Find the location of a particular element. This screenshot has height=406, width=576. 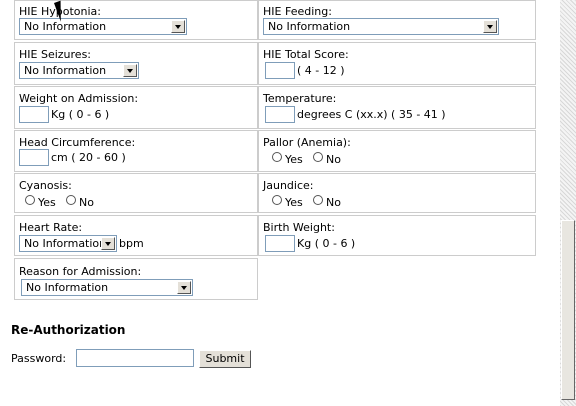

hie-total-score-cell: HIE Total Score: ( 4 - 12 ) is located at coordinates (397, 63).